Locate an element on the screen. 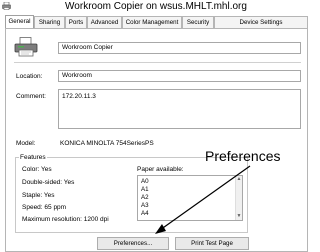  printer-name-field: Workroom Copier is located at coordinates (179, 48).